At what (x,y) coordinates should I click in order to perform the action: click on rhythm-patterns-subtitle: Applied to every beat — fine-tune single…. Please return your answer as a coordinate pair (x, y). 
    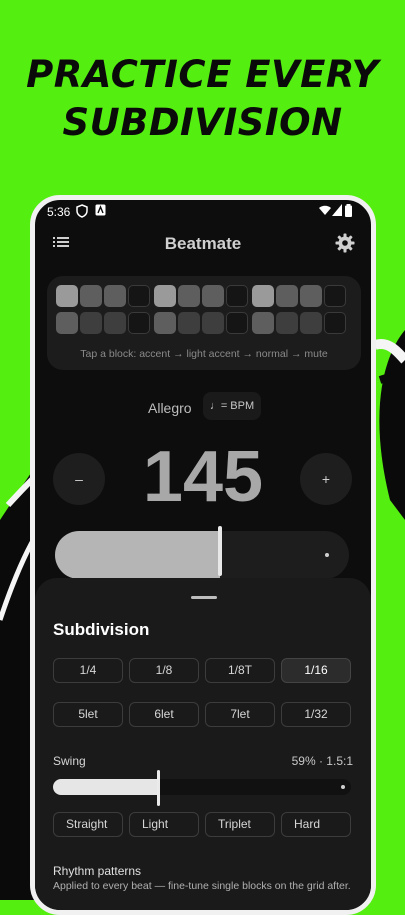
    Looking at the image, I should click on (202, 886).